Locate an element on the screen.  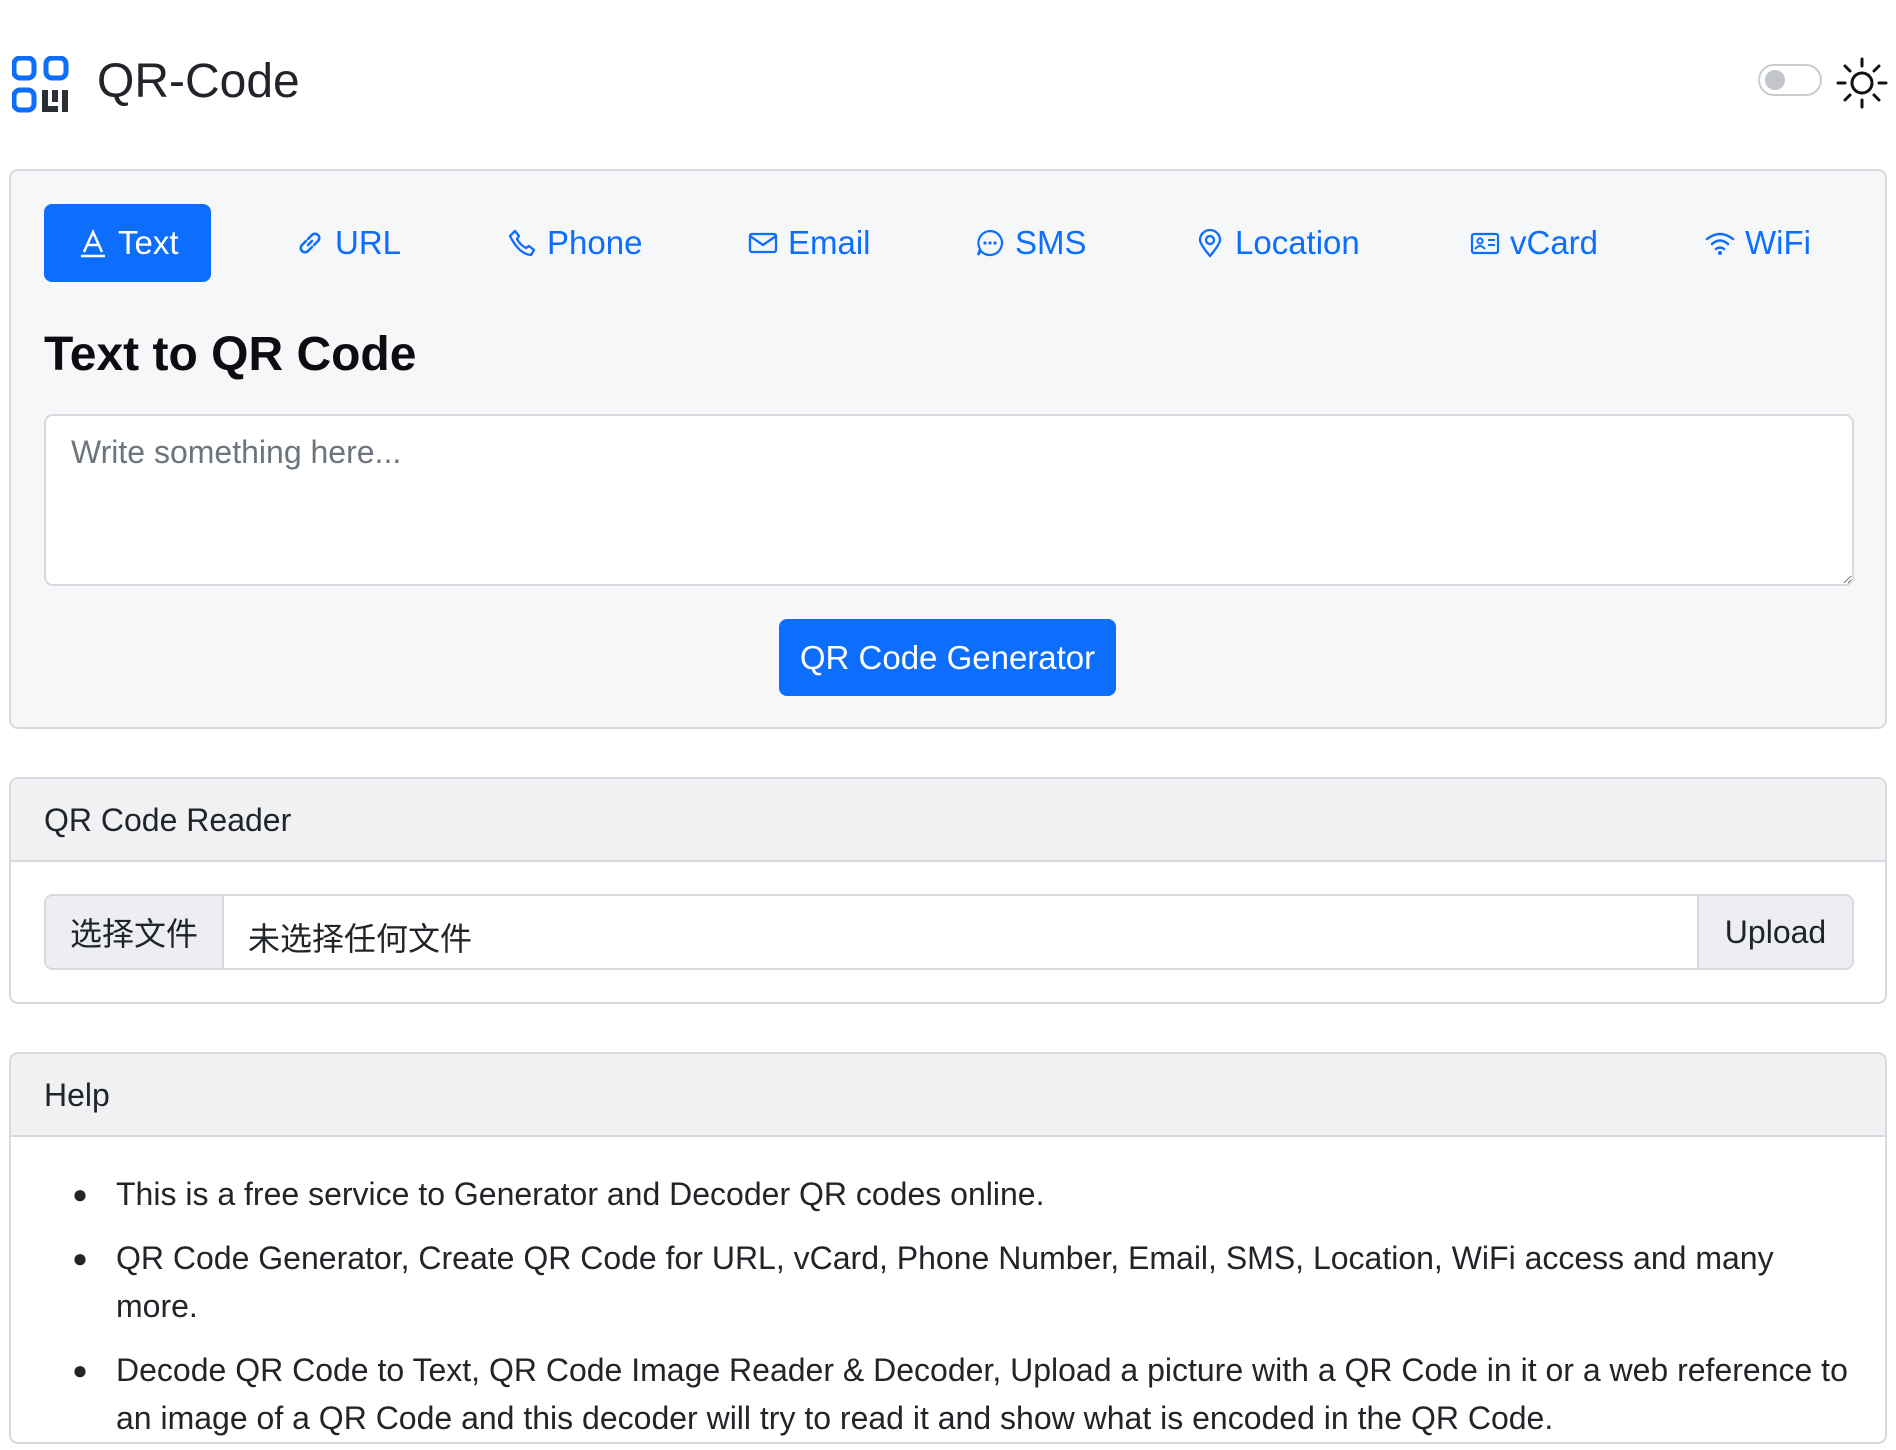
generate-button: QR Code Generator is located at coordinates (947, 657).